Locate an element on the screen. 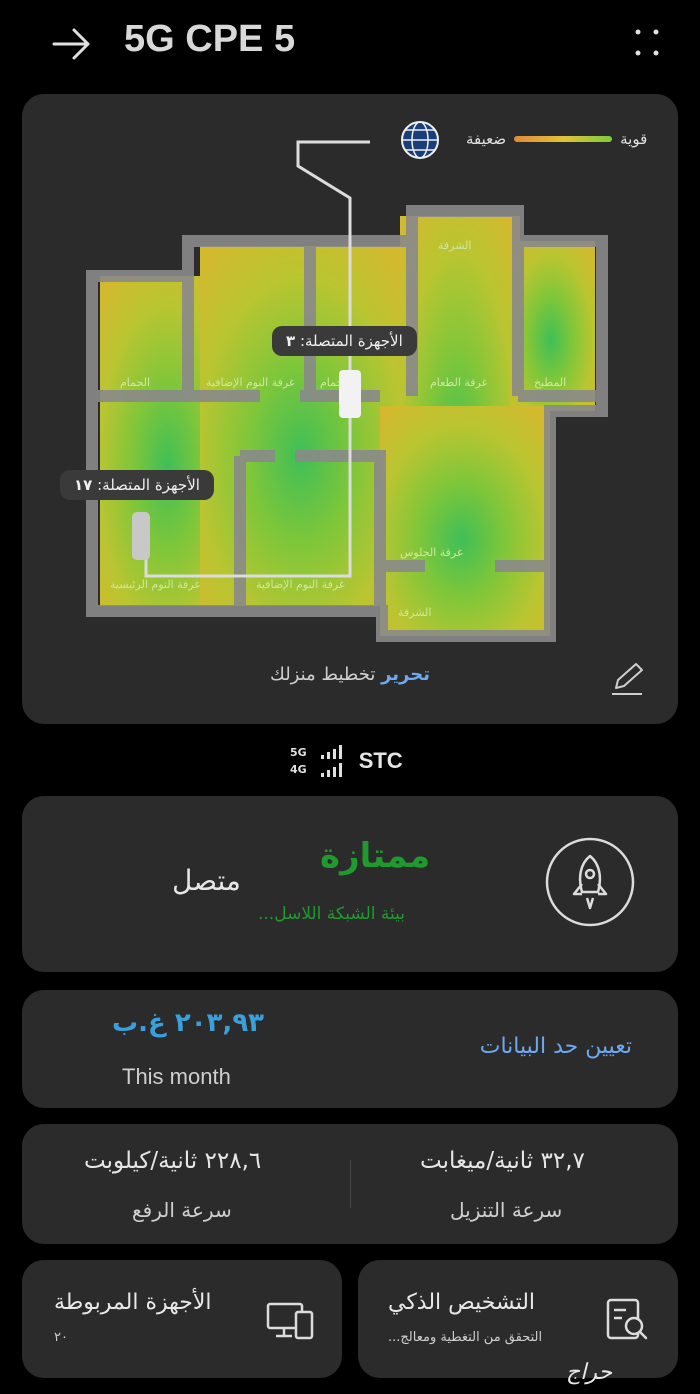 This screenshot has width=700, height=1394. back-arrow-icon is located at coordinates (72, 44).